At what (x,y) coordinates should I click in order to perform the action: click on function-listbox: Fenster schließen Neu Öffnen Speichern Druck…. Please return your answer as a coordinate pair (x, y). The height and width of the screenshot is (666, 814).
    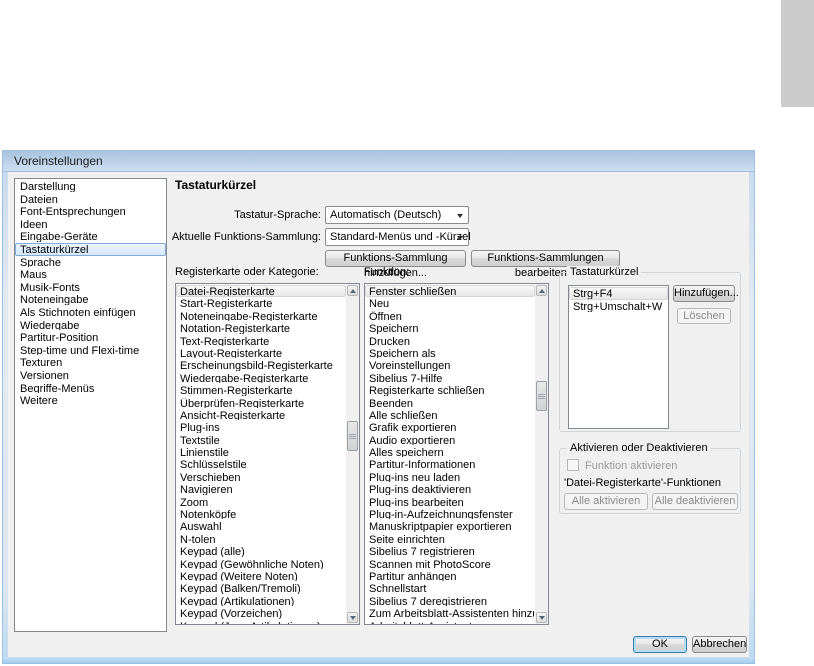
    Looking at the image, I should click on (456, 454).